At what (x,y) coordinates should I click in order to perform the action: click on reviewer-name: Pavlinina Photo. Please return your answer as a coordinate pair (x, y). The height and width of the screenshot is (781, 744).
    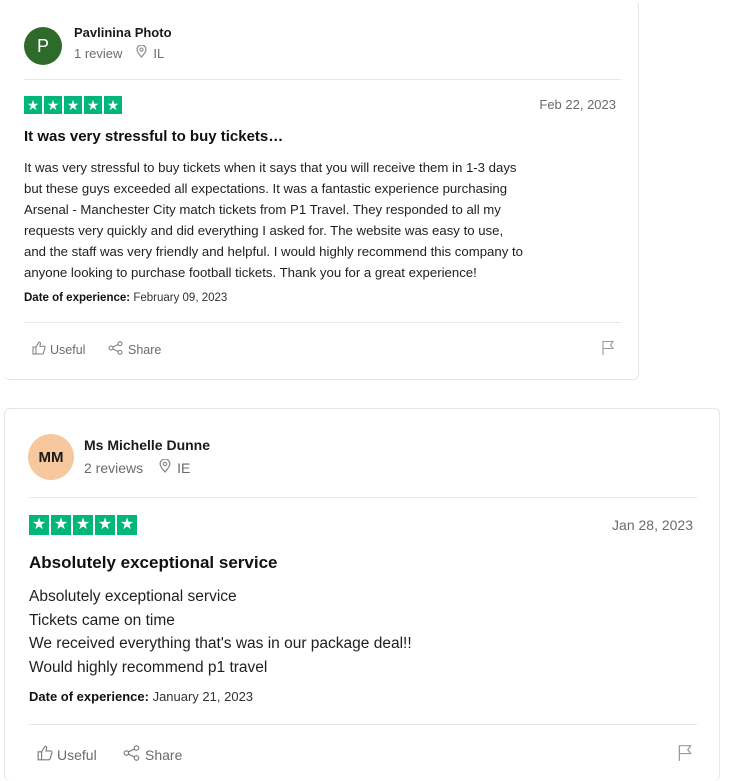
    Looking at the image, I should click on (123, 32).